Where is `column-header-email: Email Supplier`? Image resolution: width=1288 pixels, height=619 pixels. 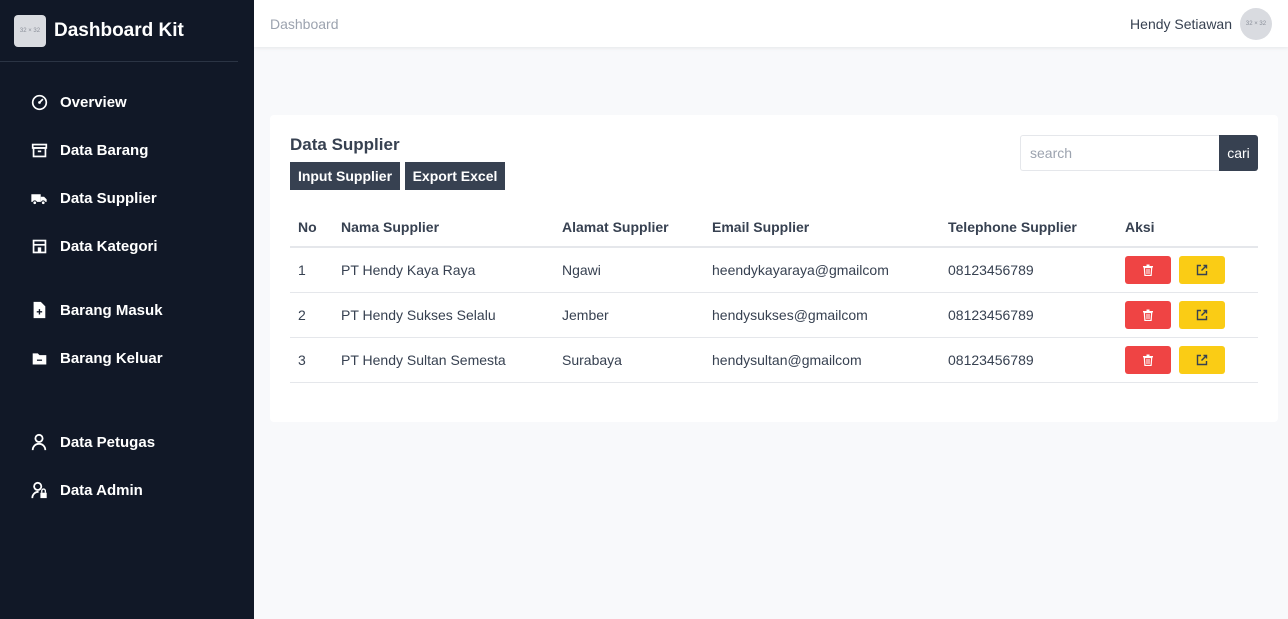 column-header-email: Email Supplier is located at coordinates (822, 228).